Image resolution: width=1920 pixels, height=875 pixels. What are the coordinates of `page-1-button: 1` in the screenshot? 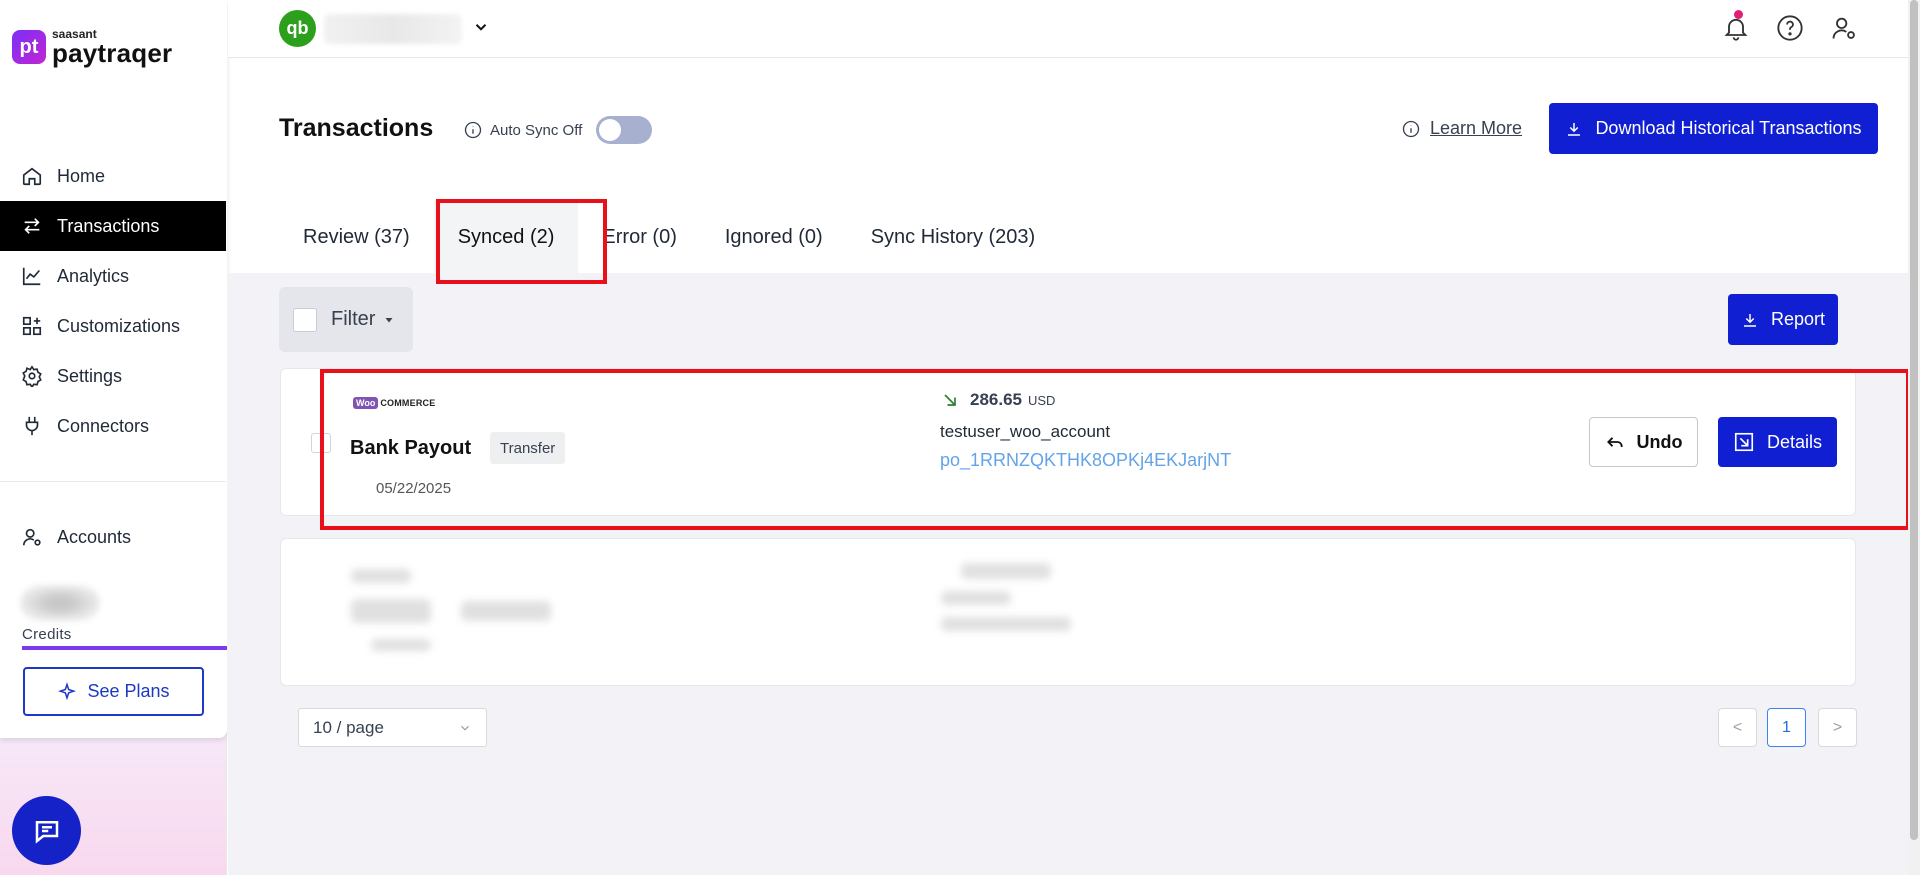 It's located at (1786, 727).